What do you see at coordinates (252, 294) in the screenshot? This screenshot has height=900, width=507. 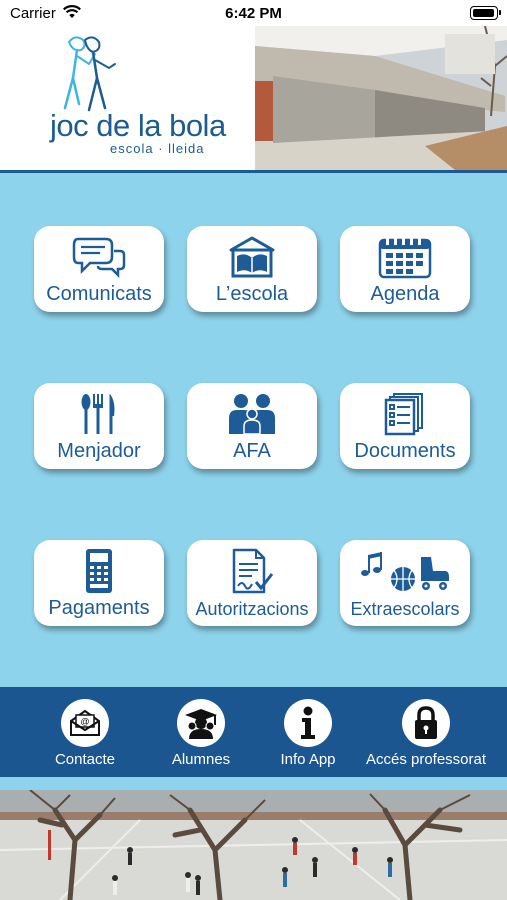 I see `tile-label: L’escola` at bounding box center [252, 294].